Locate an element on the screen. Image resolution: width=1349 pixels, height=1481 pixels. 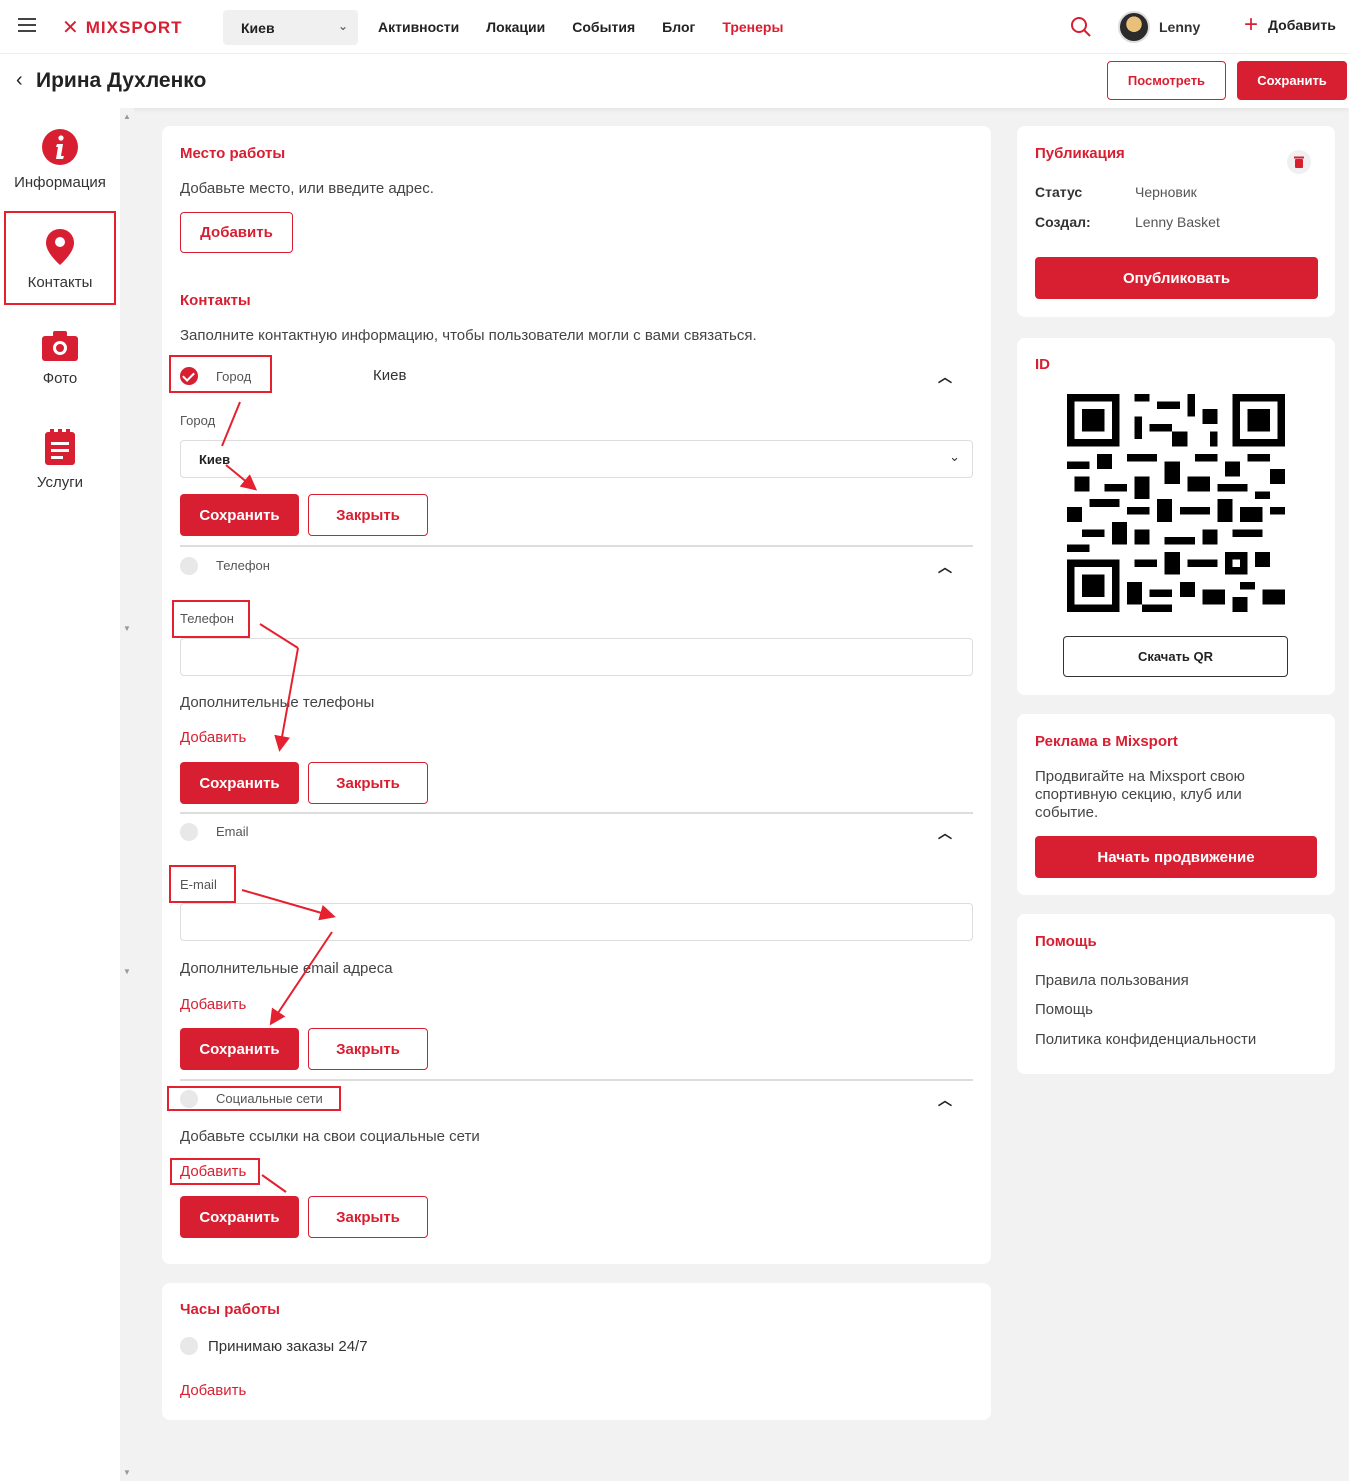
social-add-link: Добавить is located at coordinates (213, 1171).